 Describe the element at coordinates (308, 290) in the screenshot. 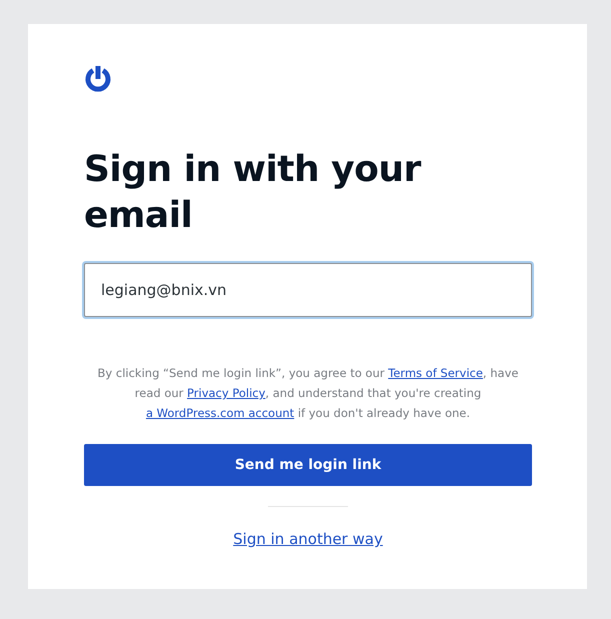

I see `email-field: legiang@bnix.vn` at that location.